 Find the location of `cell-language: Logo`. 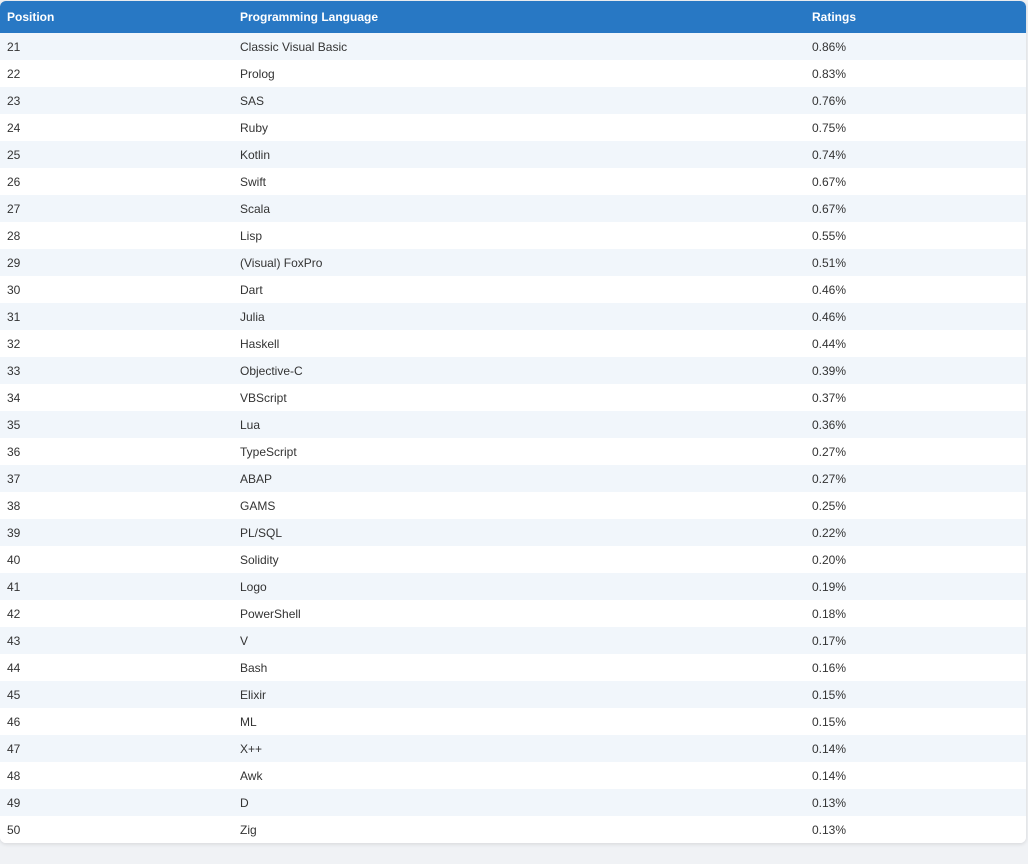

cell-language: Logo is located at coordinates (253, 586).